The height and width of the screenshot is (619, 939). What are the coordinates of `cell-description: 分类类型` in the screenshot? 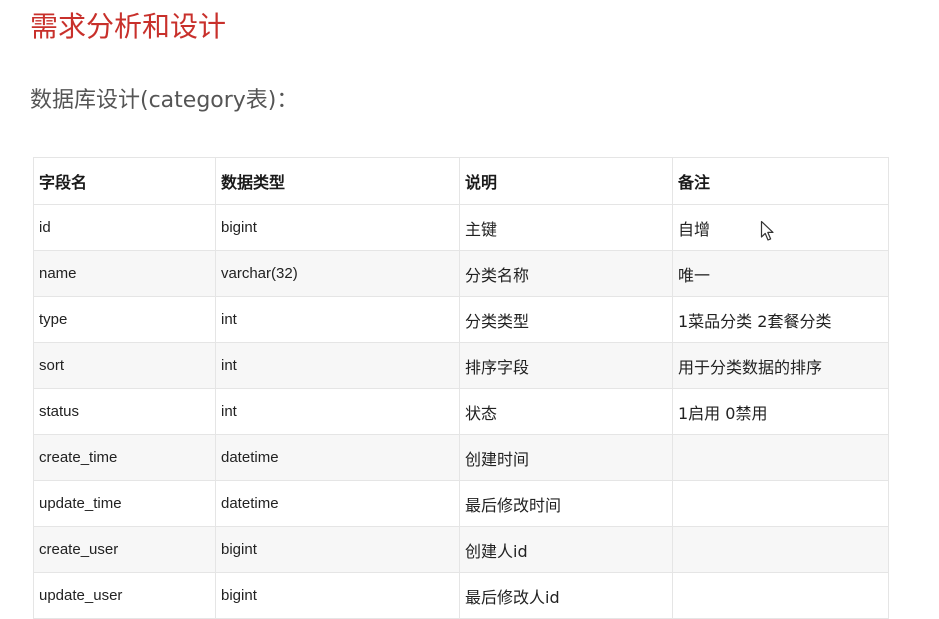 It's located at (566, 319).